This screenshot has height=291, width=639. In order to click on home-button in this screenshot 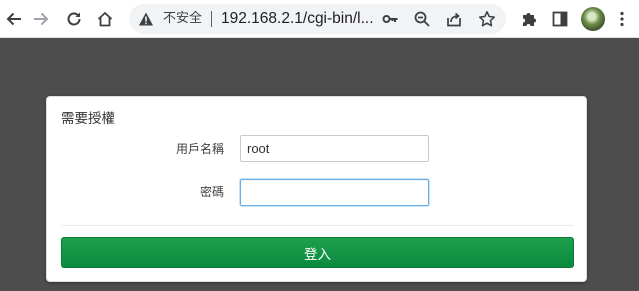, I will do `click(105, 19)`.